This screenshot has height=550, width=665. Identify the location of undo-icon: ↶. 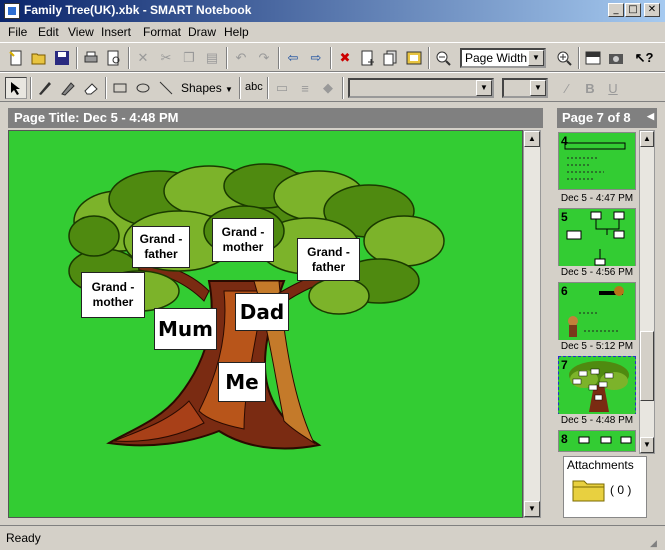
(241, 58).